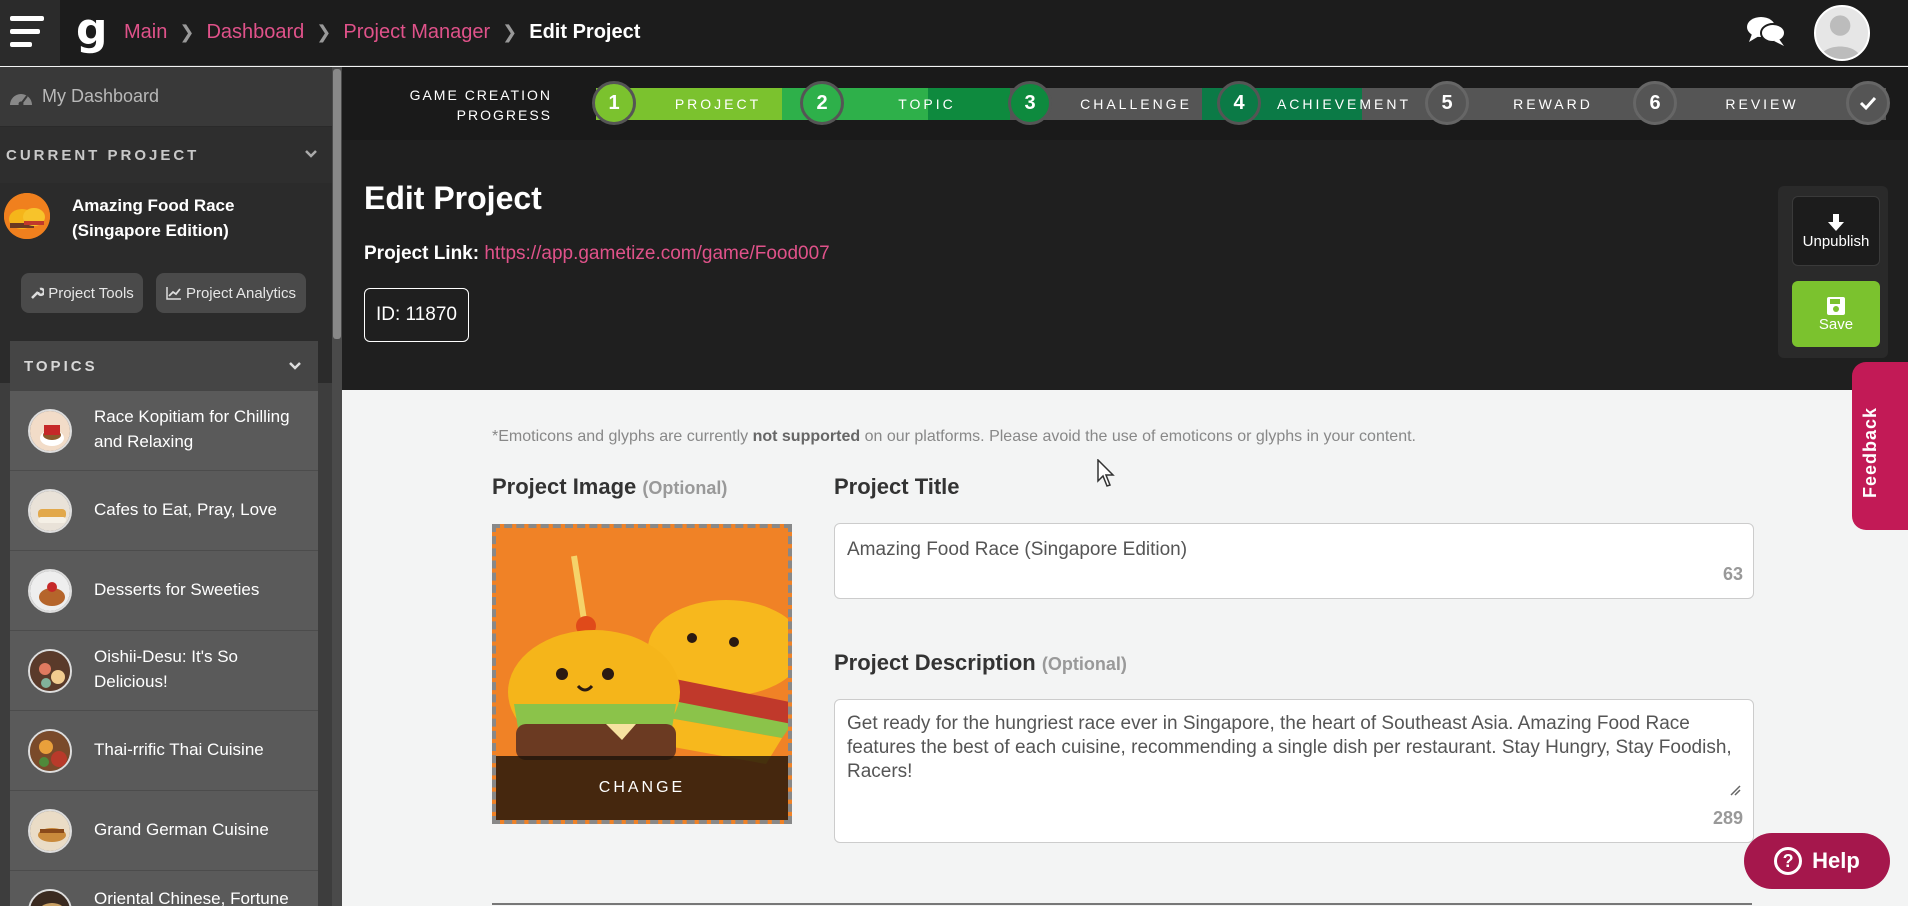  Describe the element at coordinates (806, 436) in the screenshot. I see `notice-text-bold: not supported` at that location.